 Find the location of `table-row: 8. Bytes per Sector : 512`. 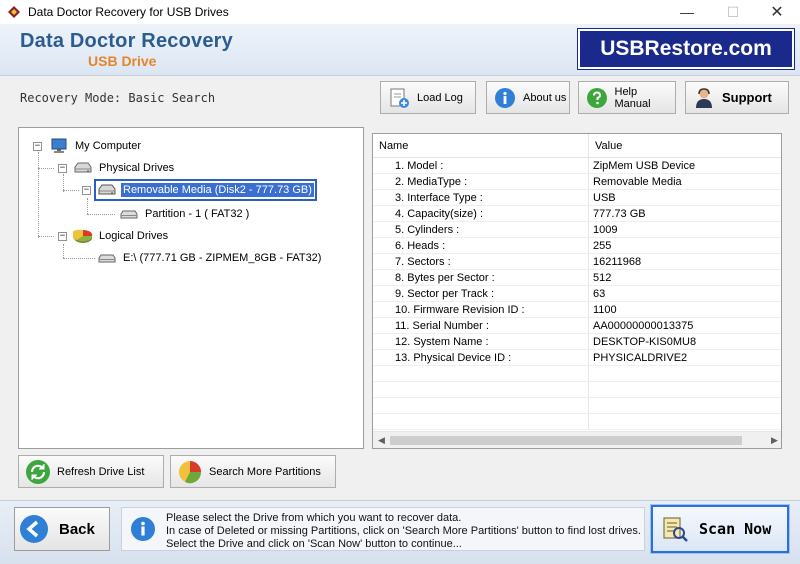

table-row: 8. Bytes per Sector : 512 is located at coordinates (577, 278).